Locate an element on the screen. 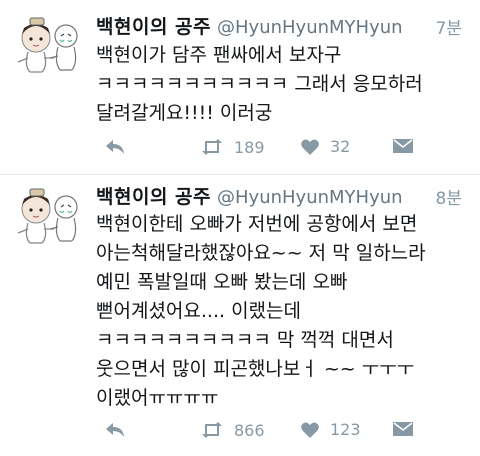 The height and width of the screenshot is (456, 480). tweet-header: 백현이의 공주 @HyunHyunMYHyun 7분 is located at coordinates (279, 26).